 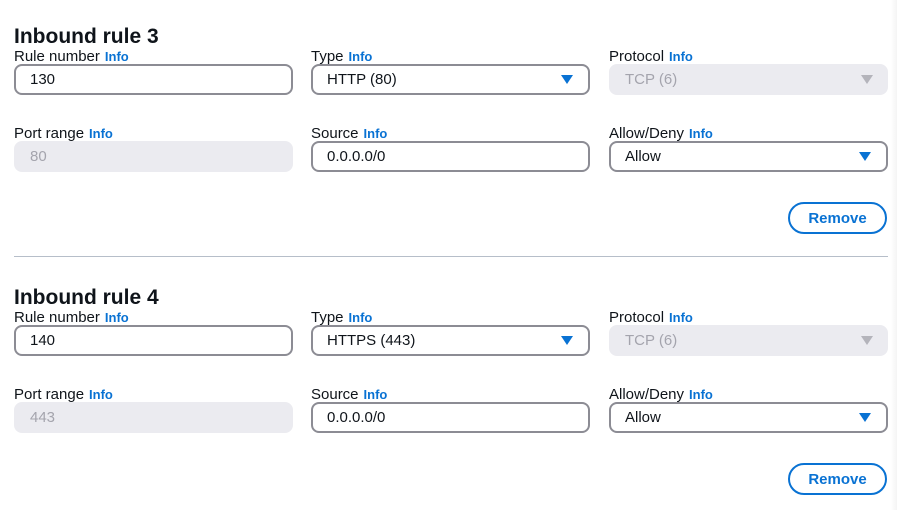 What do you see at coordinates (153, 156) in the screenshot?
I see `port-range-input: 80` at bounding box center [153, 156].